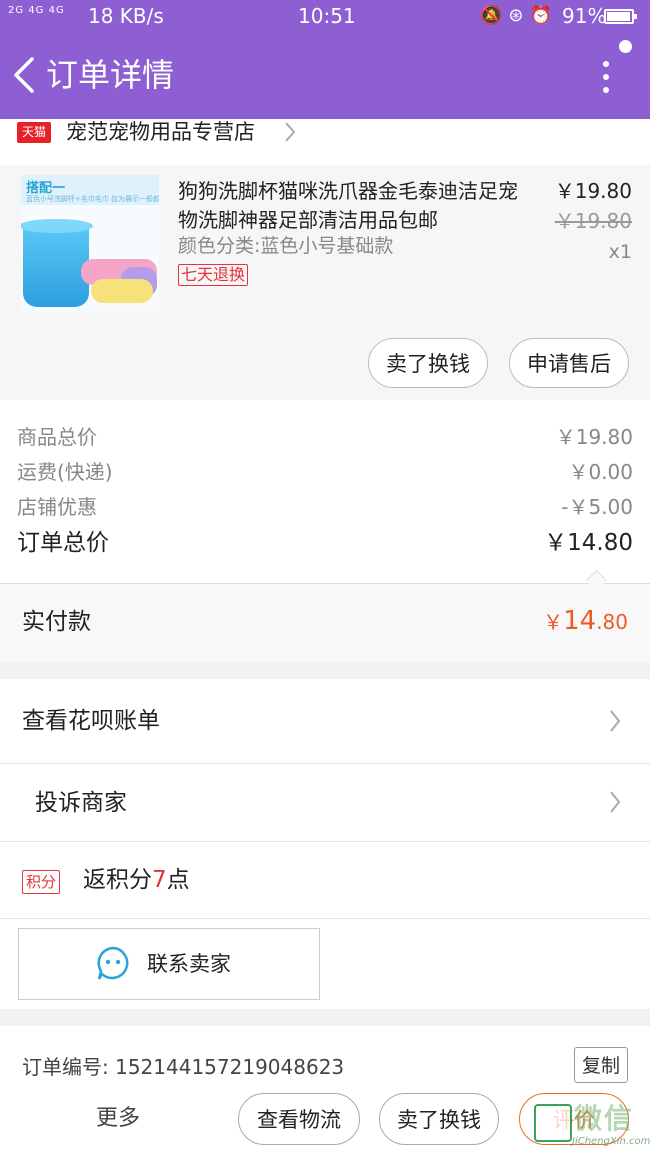 The height and width of the screenshot is (1155, 650). Describe the element at coordinates (41, 882) in the screenshot. I see `points-tag: 积分` at that location.